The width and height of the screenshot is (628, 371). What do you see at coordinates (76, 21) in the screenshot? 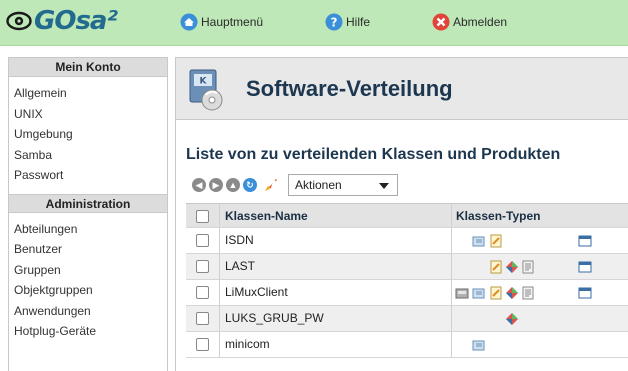
I see `logo-text: GOsa²` at bounding box center [76, 21].